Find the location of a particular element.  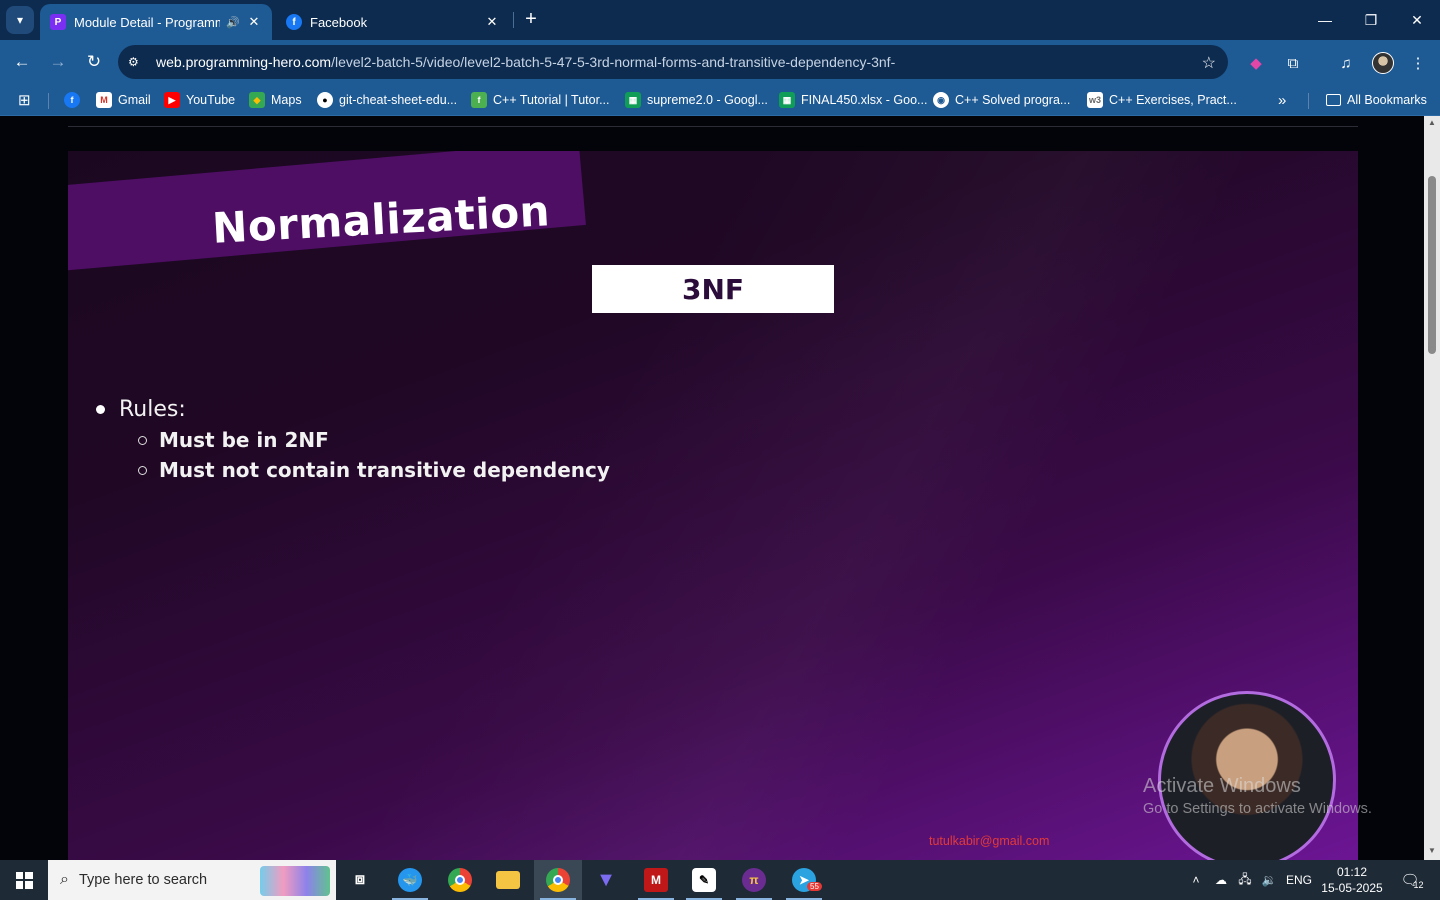

windows-logo-icon is located at coordinates (24, 880).